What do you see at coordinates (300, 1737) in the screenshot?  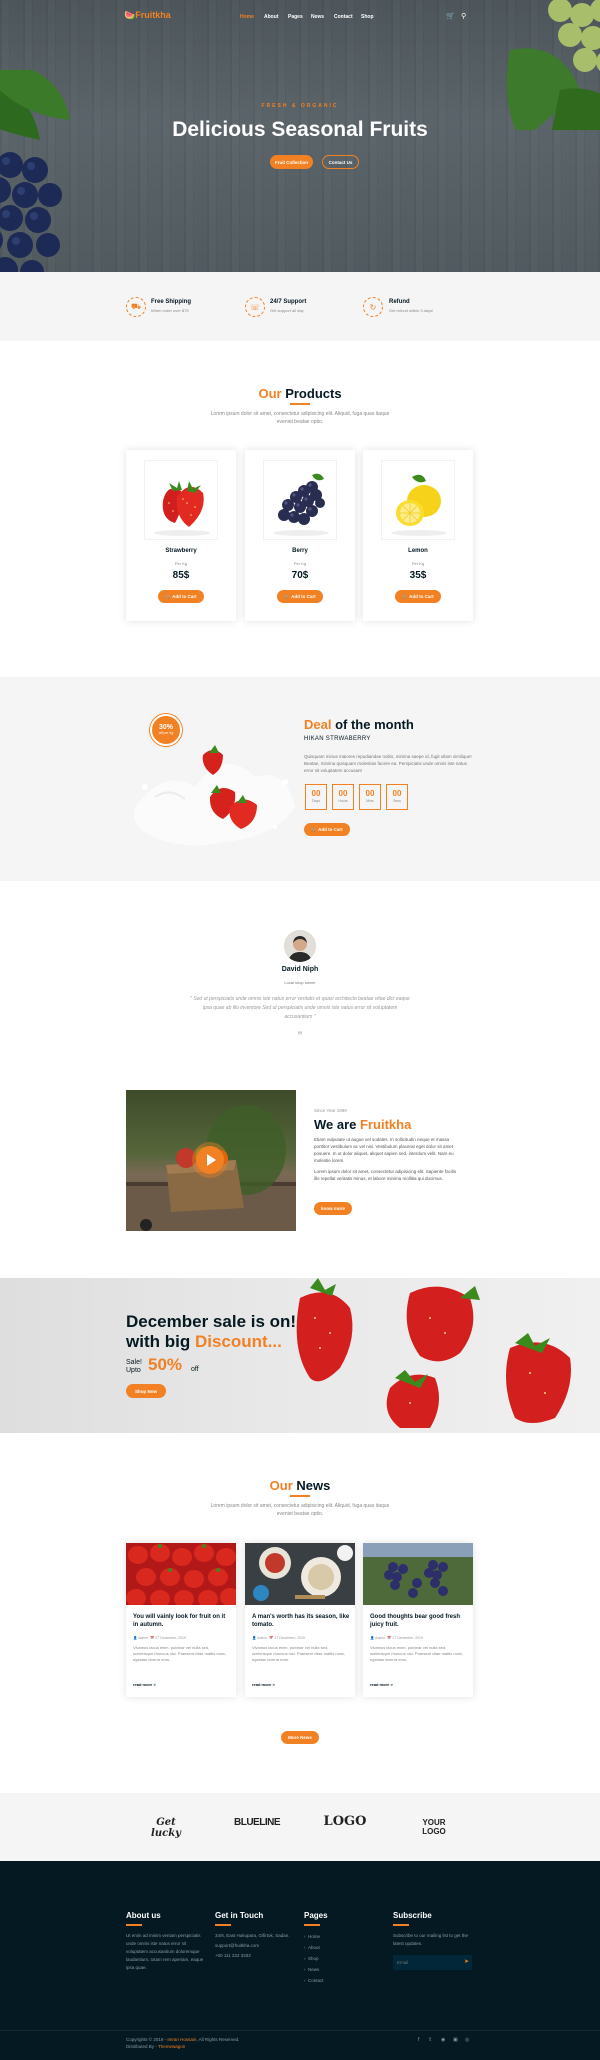 I see `more-news-button: More News` at bounding box center [300, 1737].